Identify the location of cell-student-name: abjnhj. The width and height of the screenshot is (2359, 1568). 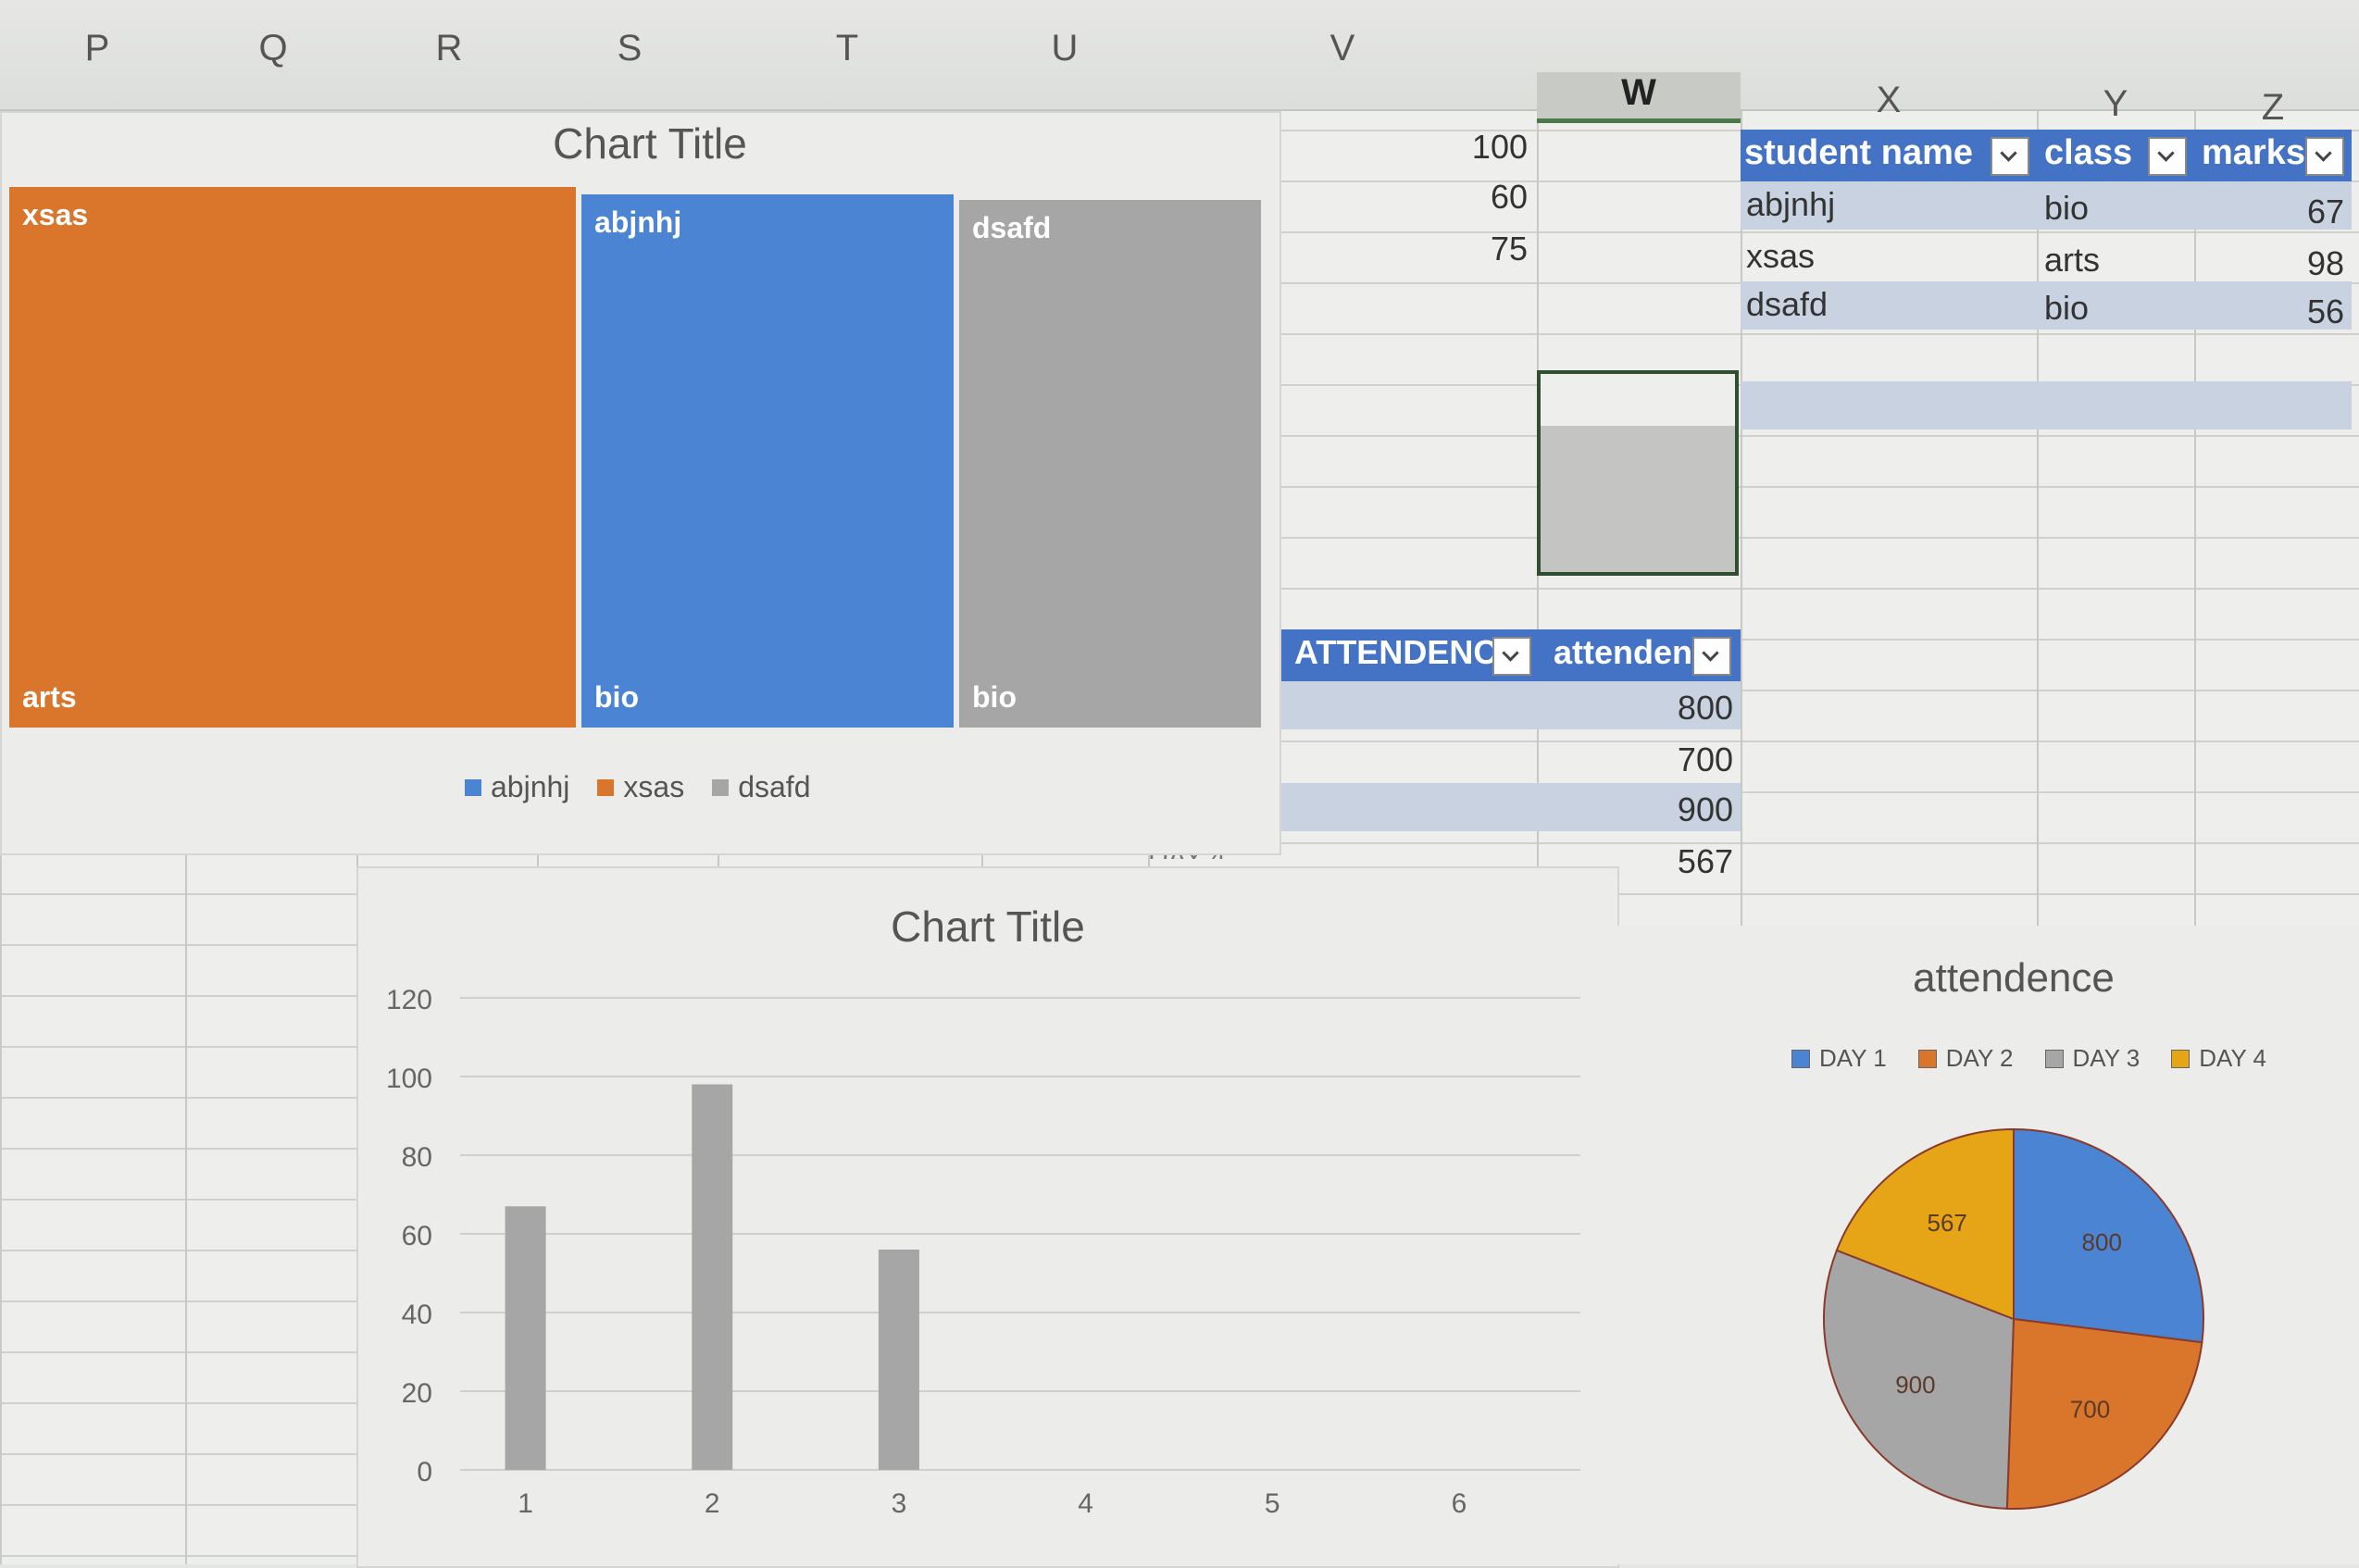
(1790, 204).